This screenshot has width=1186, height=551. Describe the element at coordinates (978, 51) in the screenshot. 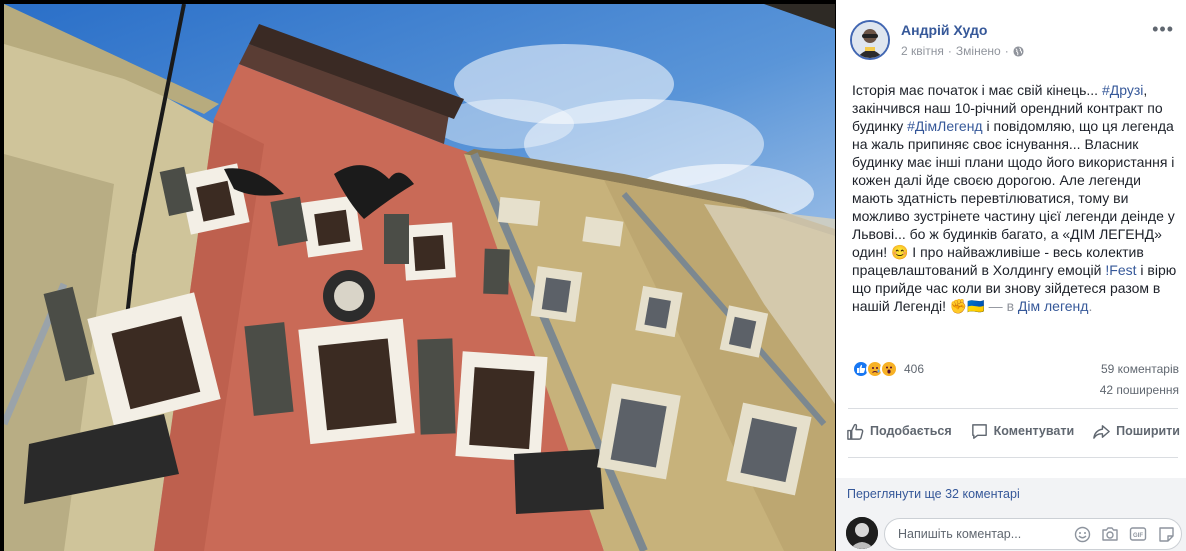

I see `edited-label: Змінено` at that location.